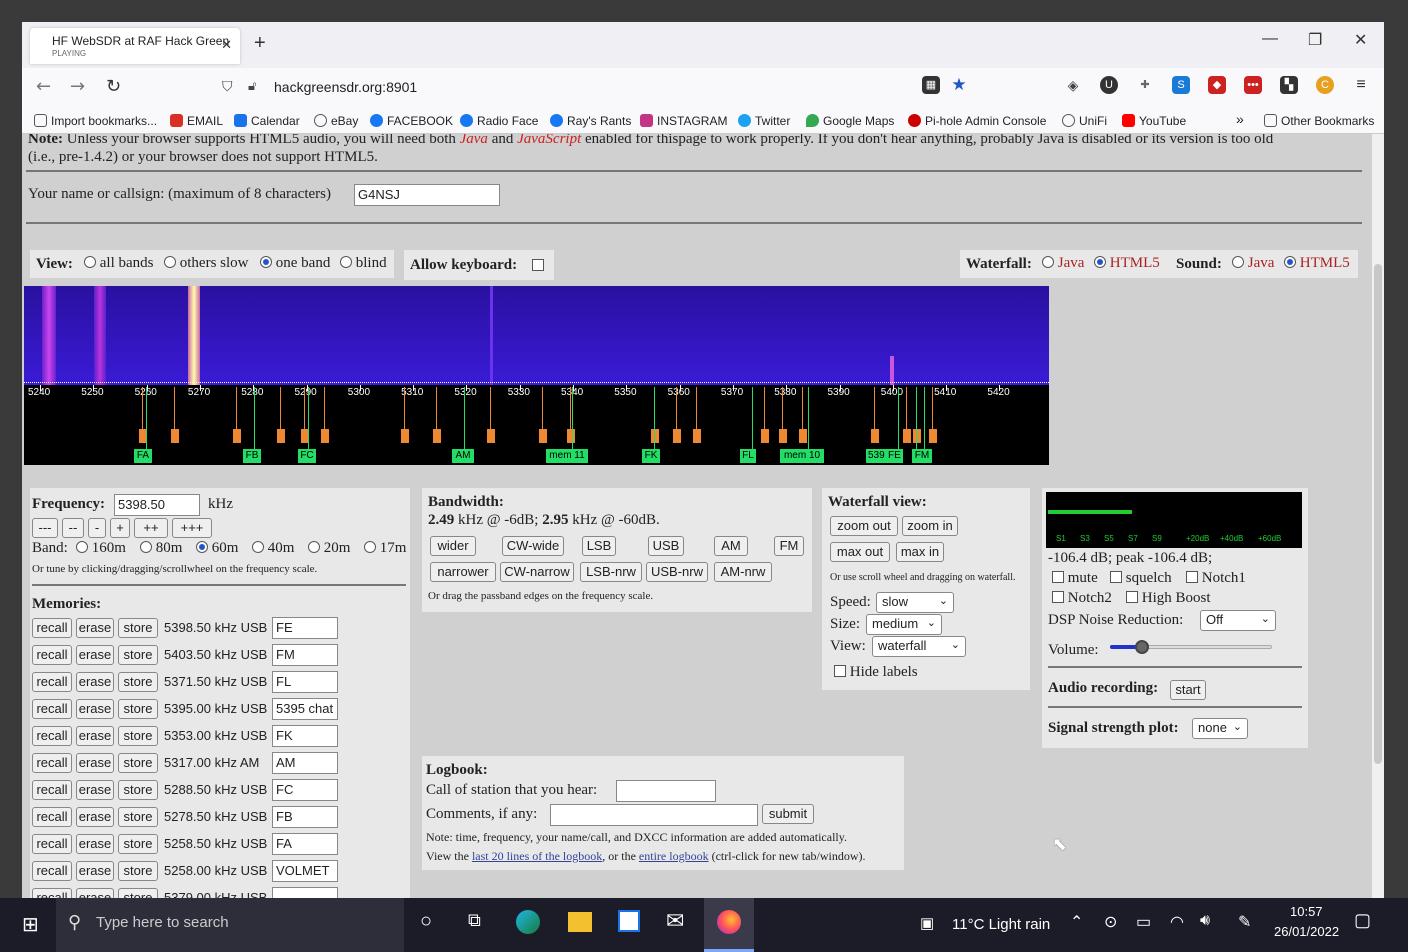  What do you see at coordinates (666, 546) in the screenshot?
I see `usb-button: USB` at bounding box center [666, 546].